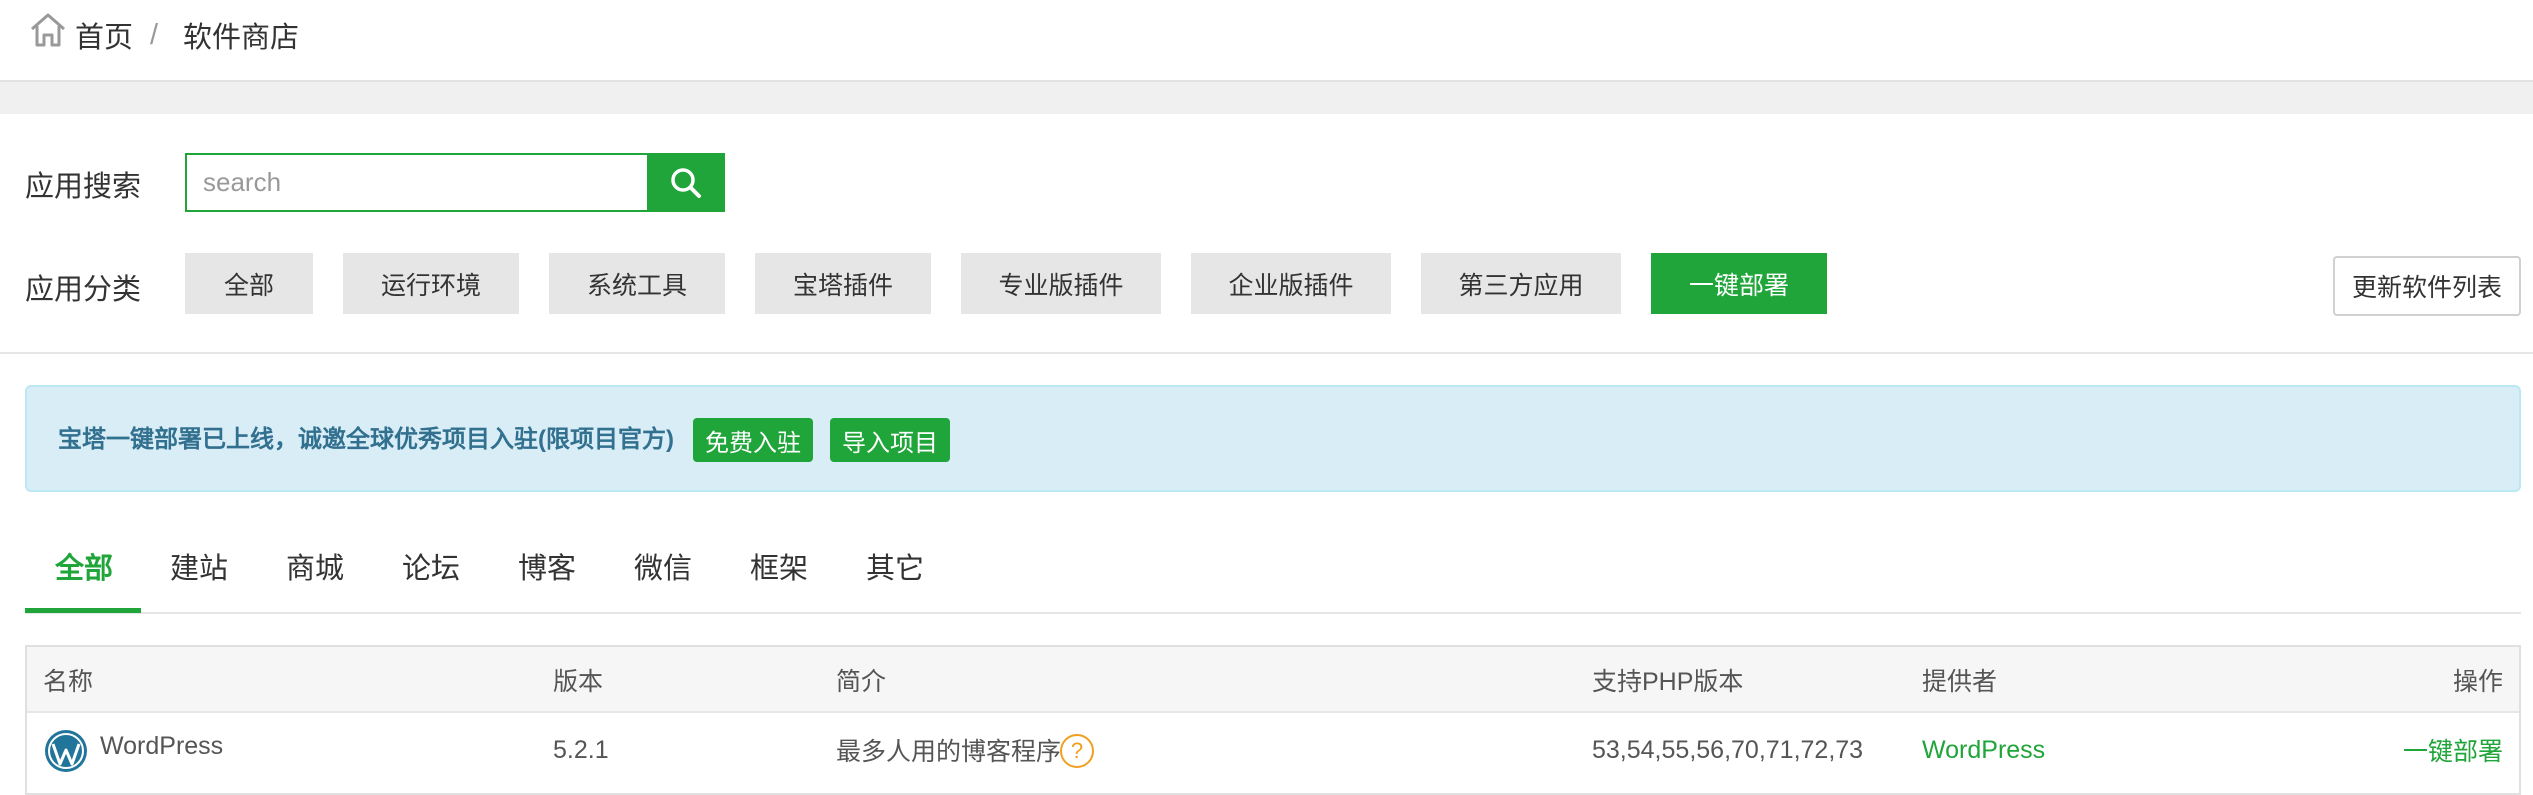 The height and width of the screenshot is (795, 2533). What do you see at coordinates (83, 187) in the screenshot?
I see `search-label: 应用搜索` at bounding box center [83, 187].